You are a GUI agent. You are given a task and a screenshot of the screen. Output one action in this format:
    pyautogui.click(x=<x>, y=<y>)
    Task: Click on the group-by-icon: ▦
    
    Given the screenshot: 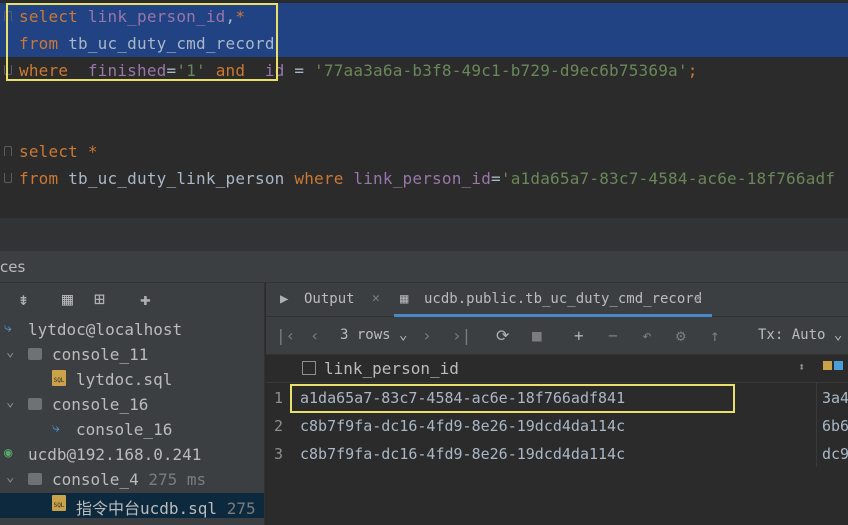 What is the action you would take?
    pyautogui.click(x=67, y=299)
    